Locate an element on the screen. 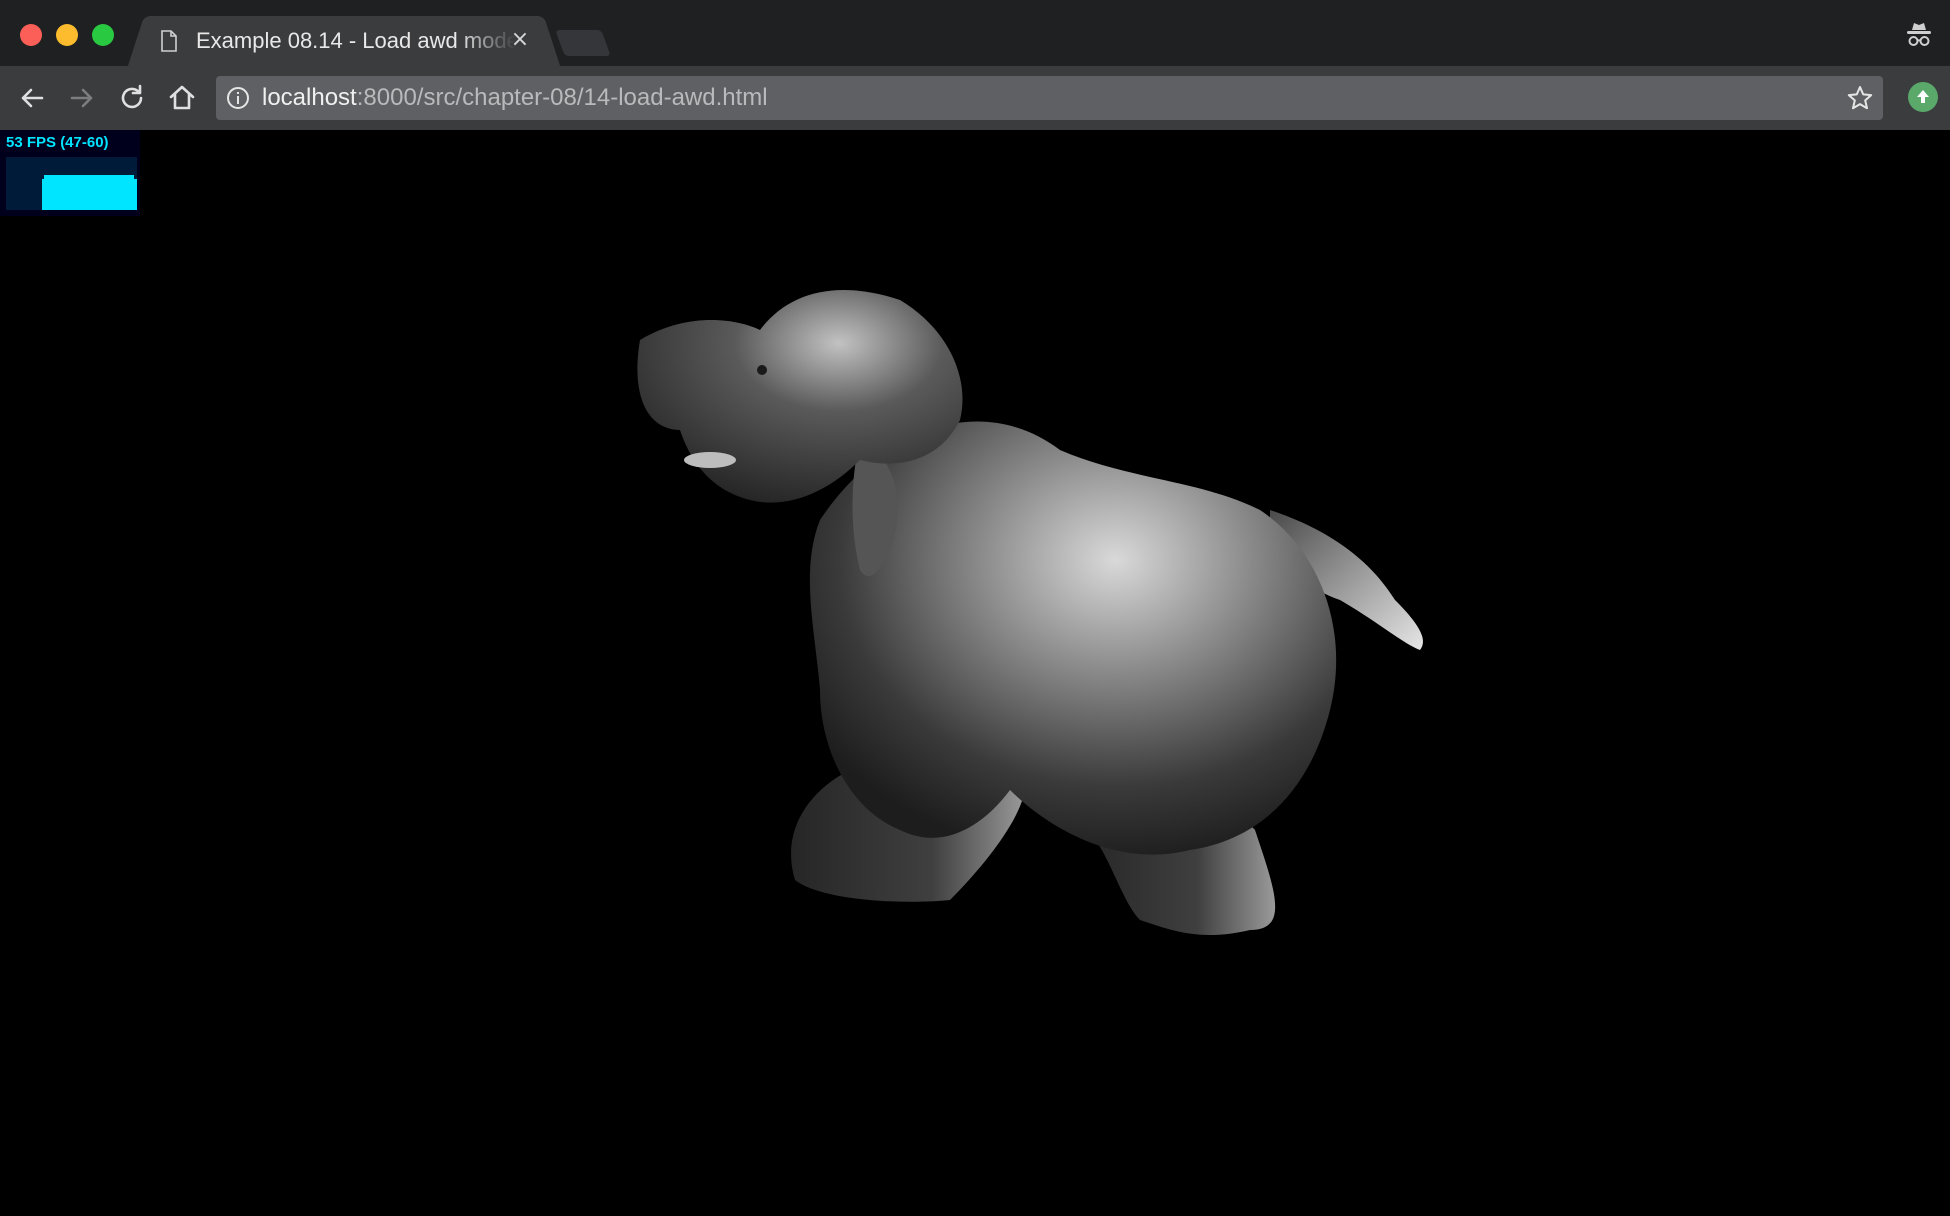  home-icon is located at coordinates (182, 98).